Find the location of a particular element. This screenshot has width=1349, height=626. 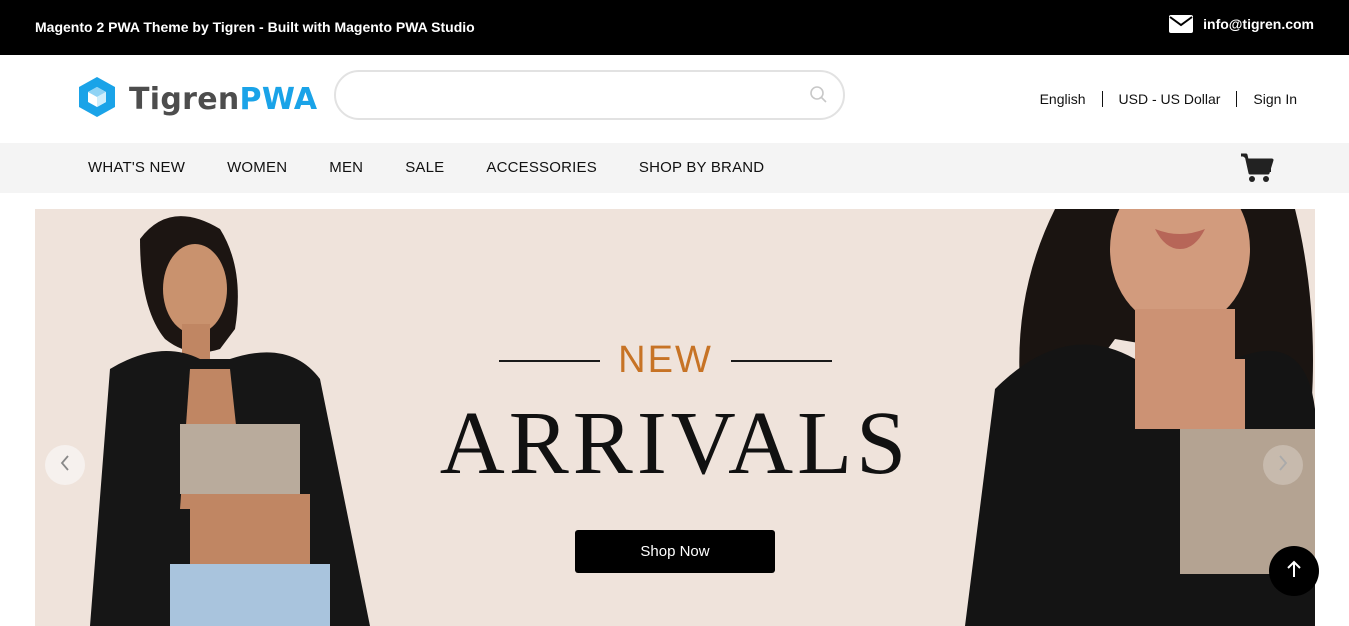

nav-item-shop-by-brand: SHOP BY BRAND is located at coordinates (701, 167).